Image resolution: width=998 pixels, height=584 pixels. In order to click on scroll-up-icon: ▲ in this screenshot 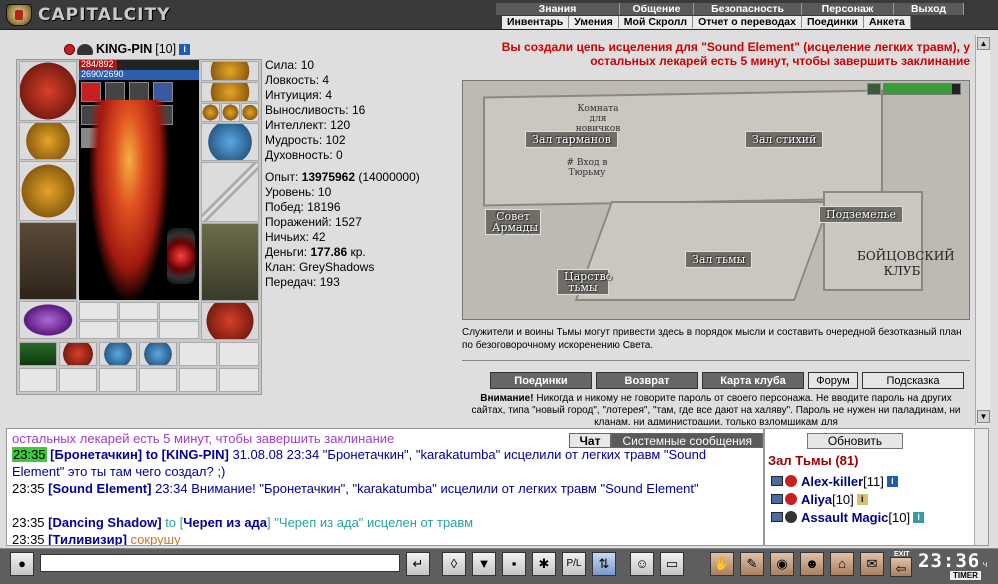, I will do `click(983, 43)`.